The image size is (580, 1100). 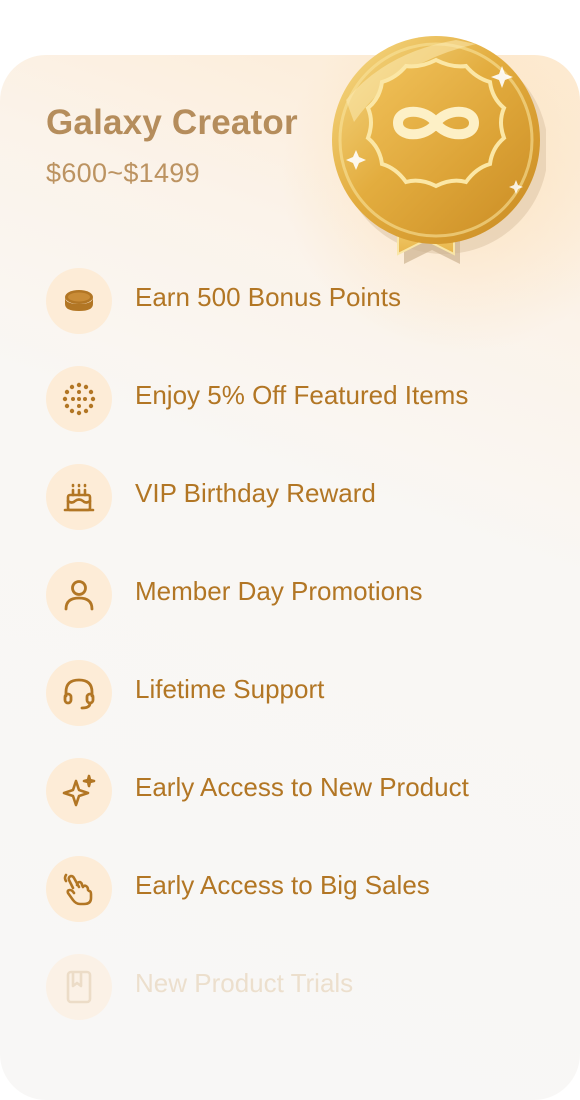 What do you see at coordinates (302, 395) in the screenshot?
I see `benefit-label: Enjoy 5% Off Featured Items` at bounding box center [302, 395].